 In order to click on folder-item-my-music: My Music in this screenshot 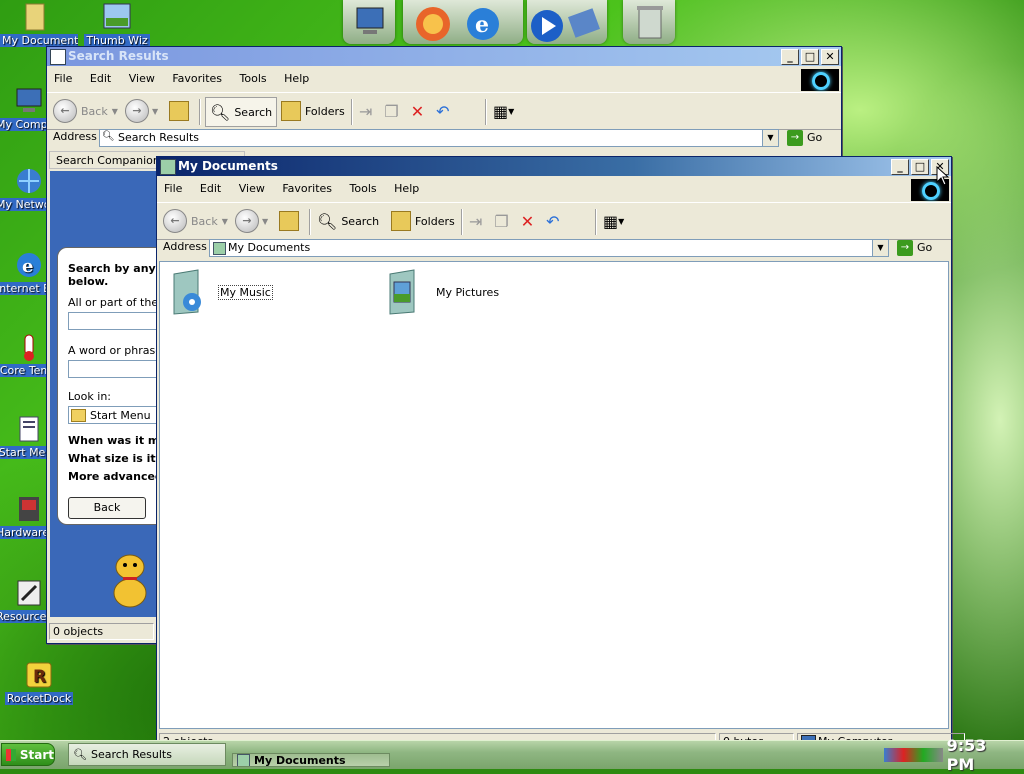, I will do `click(220, 292)`.